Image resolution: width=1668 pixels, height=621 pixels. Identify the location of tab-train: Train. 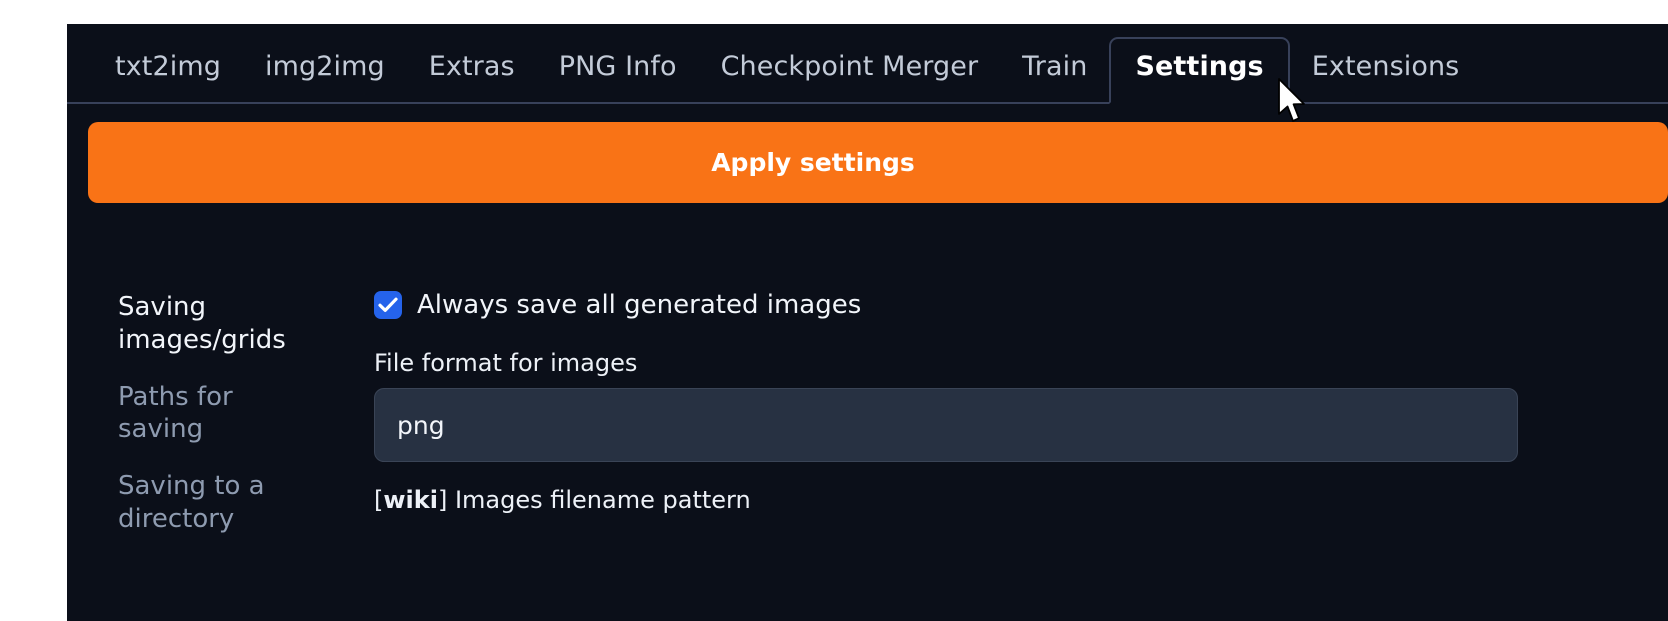
(1054, 77).